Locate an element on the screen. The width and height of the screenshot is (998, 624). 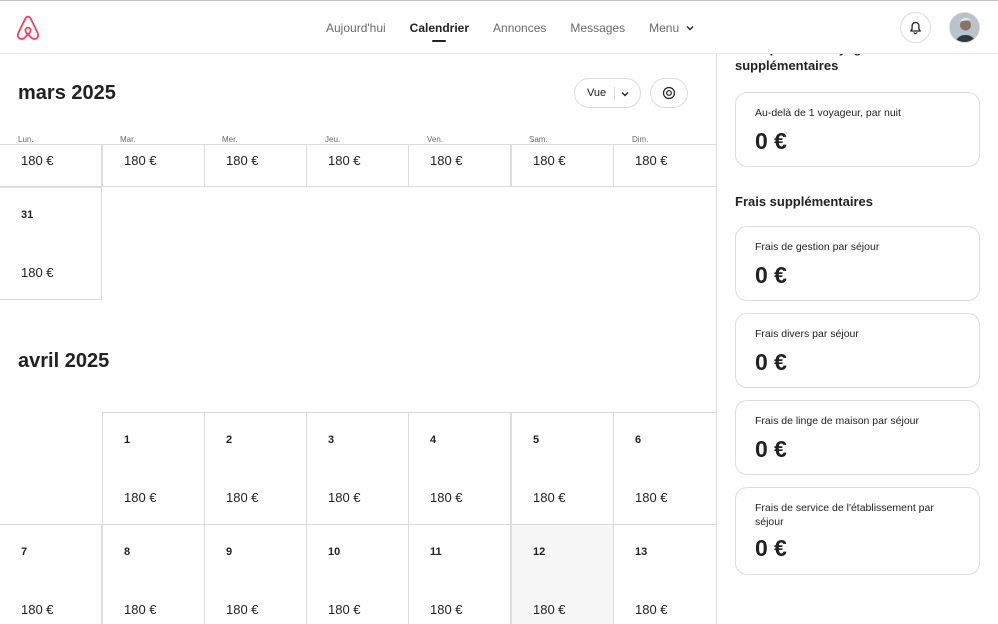
divider is located at coordinates (614, 93).